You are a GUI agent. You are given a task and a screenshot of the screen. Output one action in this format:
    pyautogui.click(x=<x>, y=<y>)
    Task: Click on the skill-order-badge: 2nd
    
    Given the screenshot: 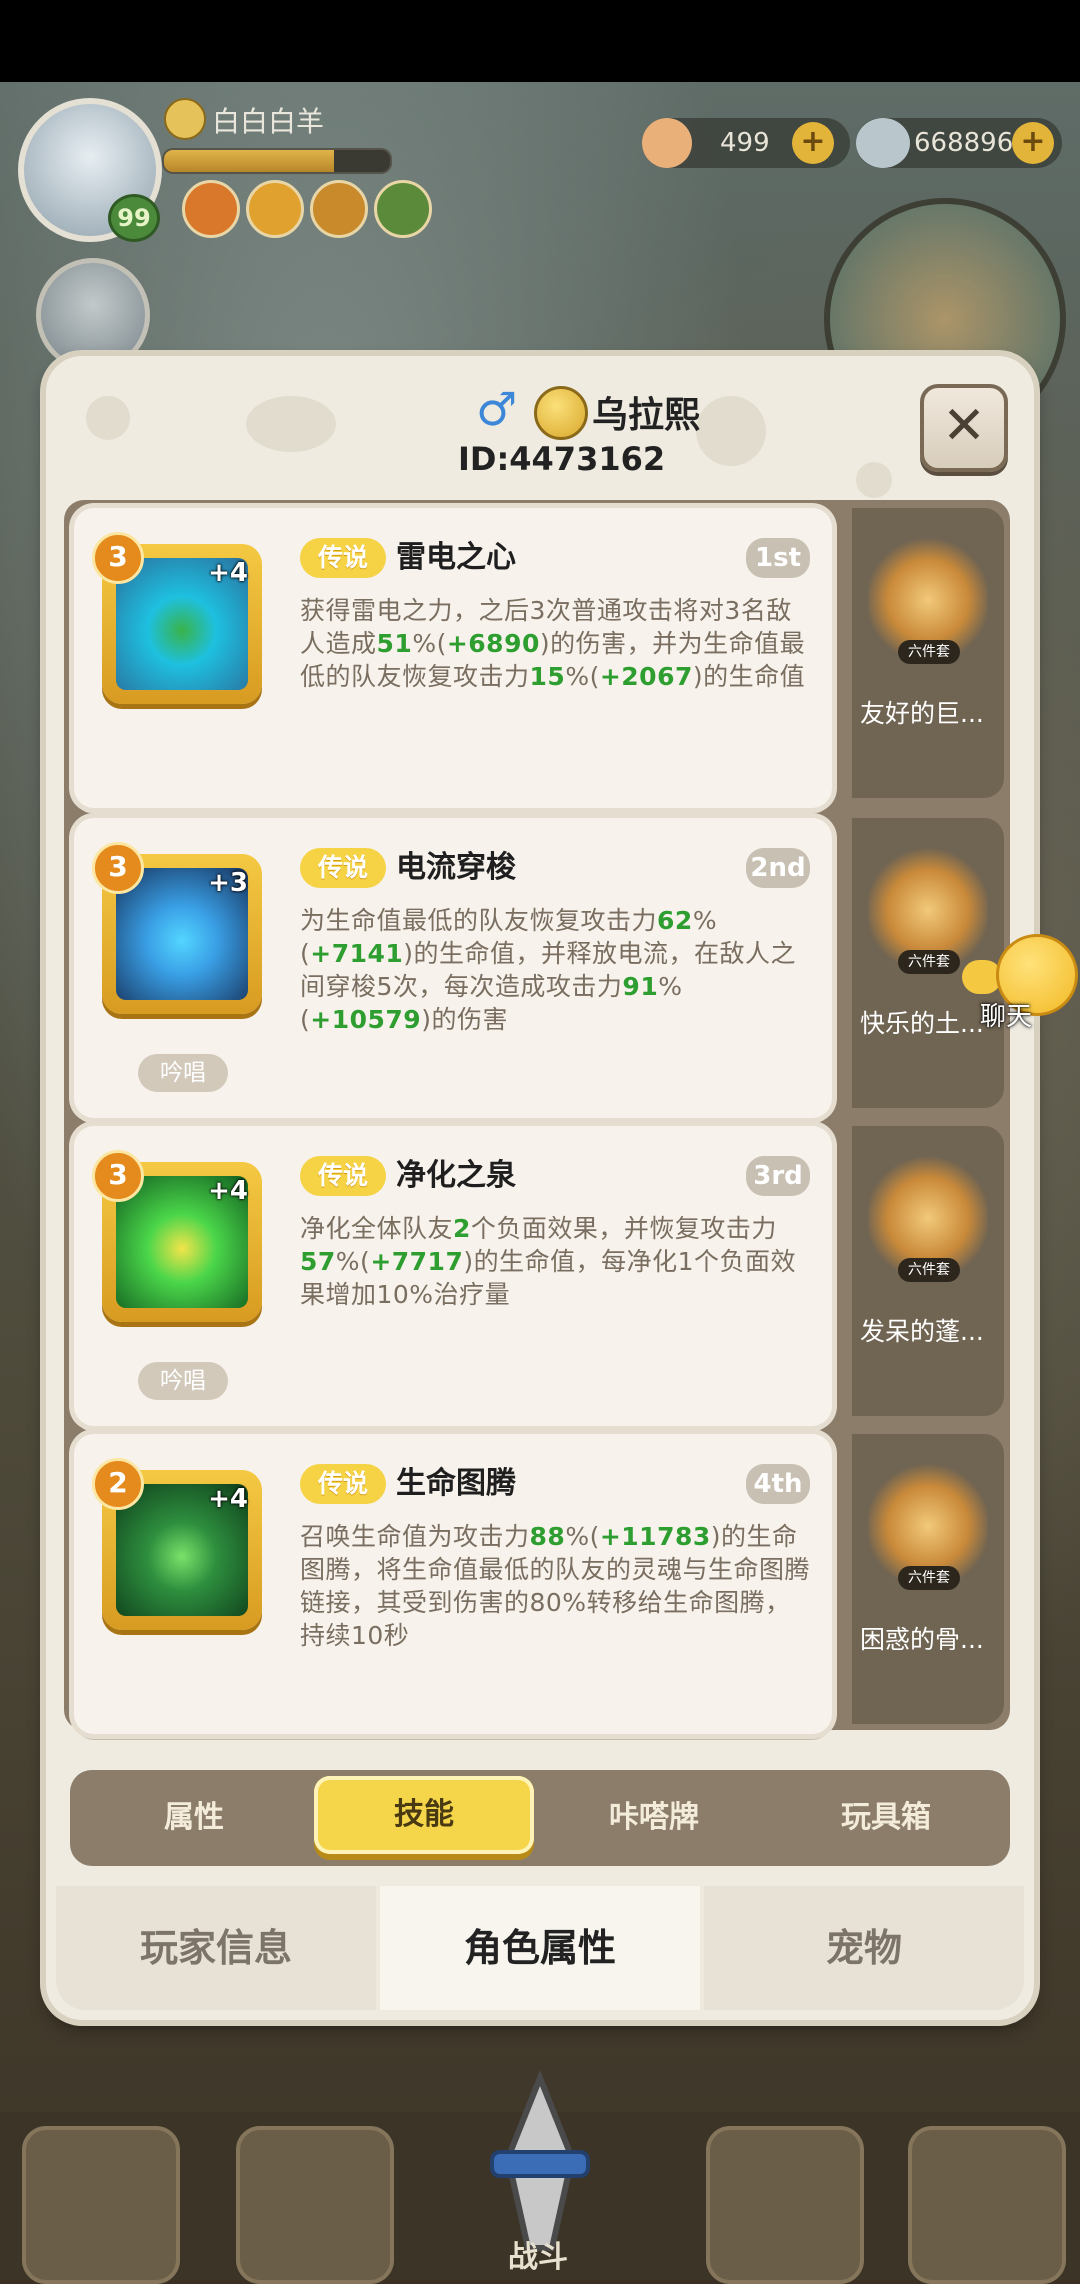 What is the action you would take?
    pyautogui.click(x=778, y=868)
    